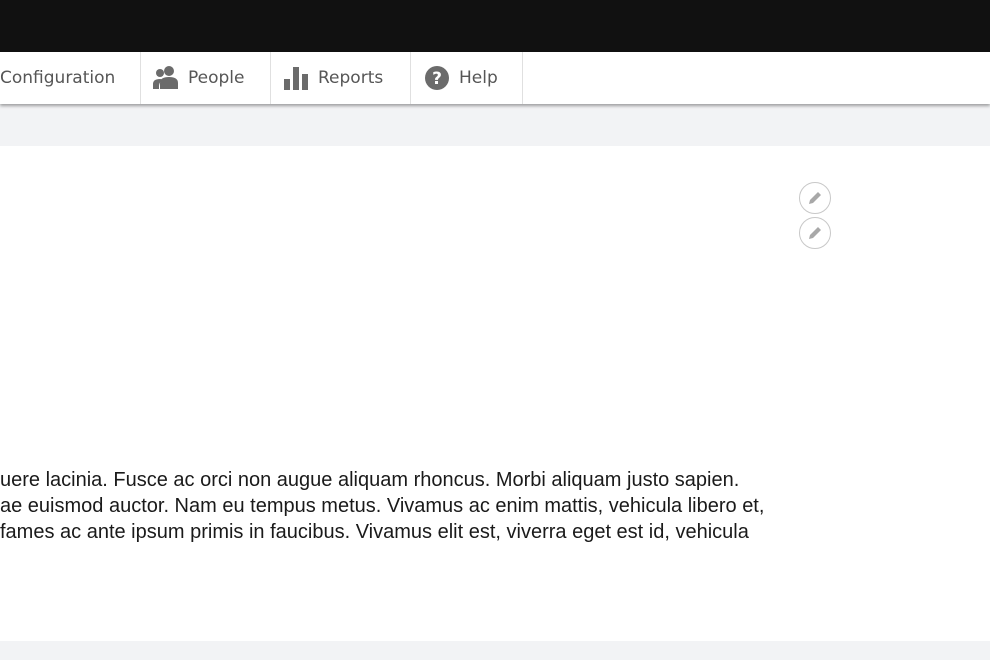 This screenshot has height=660, width=990. I want to click on help-icon: ?, so click(437, 78).